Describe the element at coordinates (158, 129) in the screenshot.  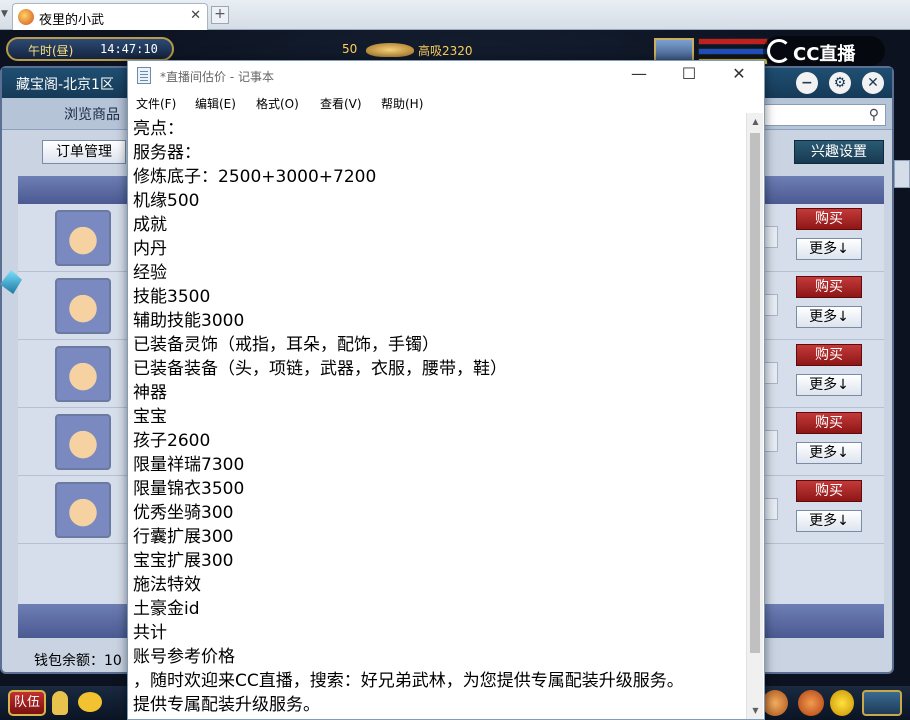
I see `text-line: 亮点：` at that location.